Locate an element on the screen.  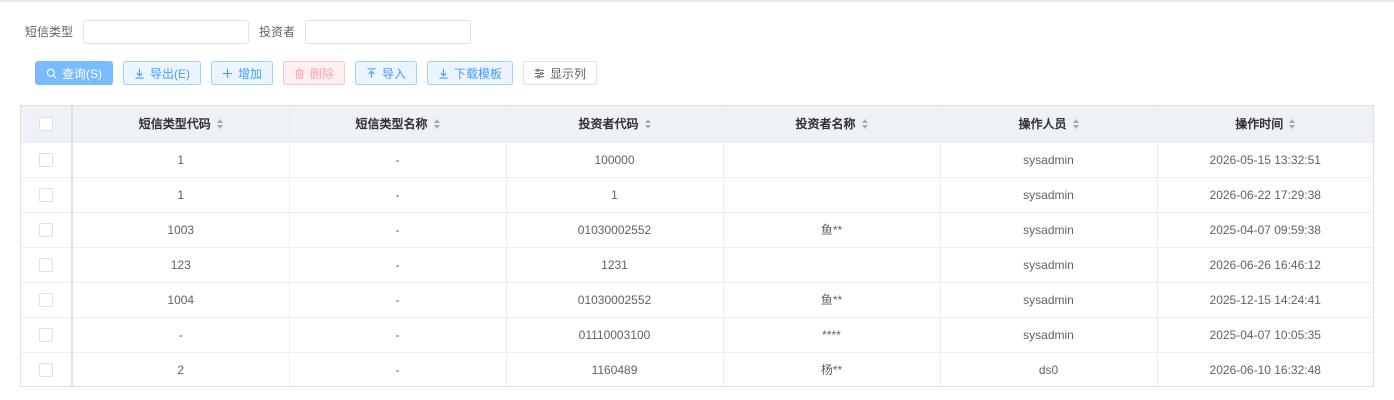
cell-operation-time: 2026-06-26 16:46:12 is located at coordinates (1265, 265).